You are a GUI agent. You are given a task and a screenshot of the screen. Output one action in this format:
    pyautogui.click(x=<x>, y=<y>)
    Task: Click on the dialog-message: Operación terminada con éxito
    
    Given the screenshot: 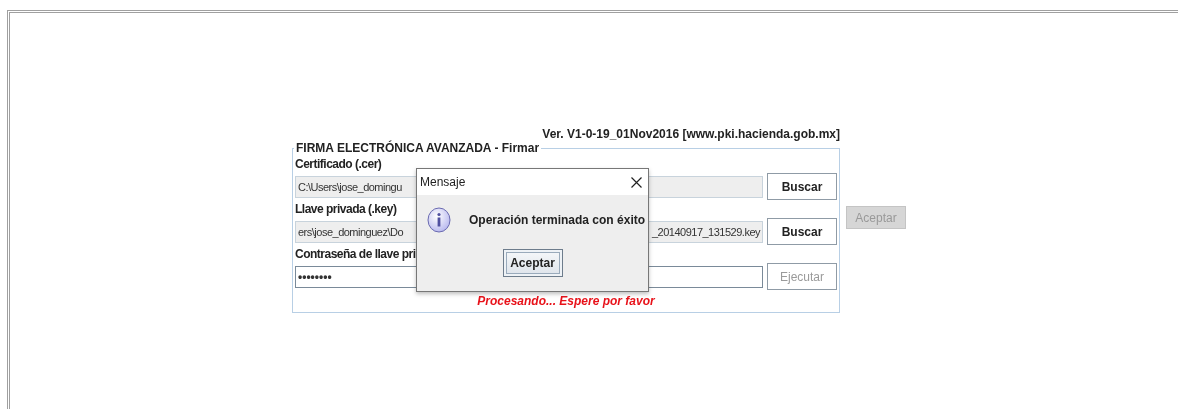 What is the action you would take?
    pyautogui.click(x=557, y=220)
    